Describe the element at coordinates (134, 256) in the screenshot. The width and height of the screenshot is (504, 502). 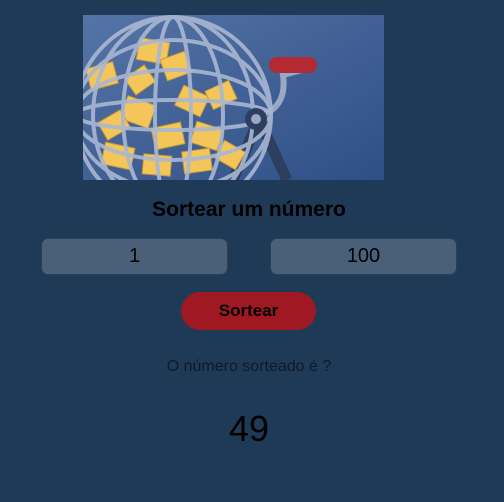
I see `min-number-input` at that location.